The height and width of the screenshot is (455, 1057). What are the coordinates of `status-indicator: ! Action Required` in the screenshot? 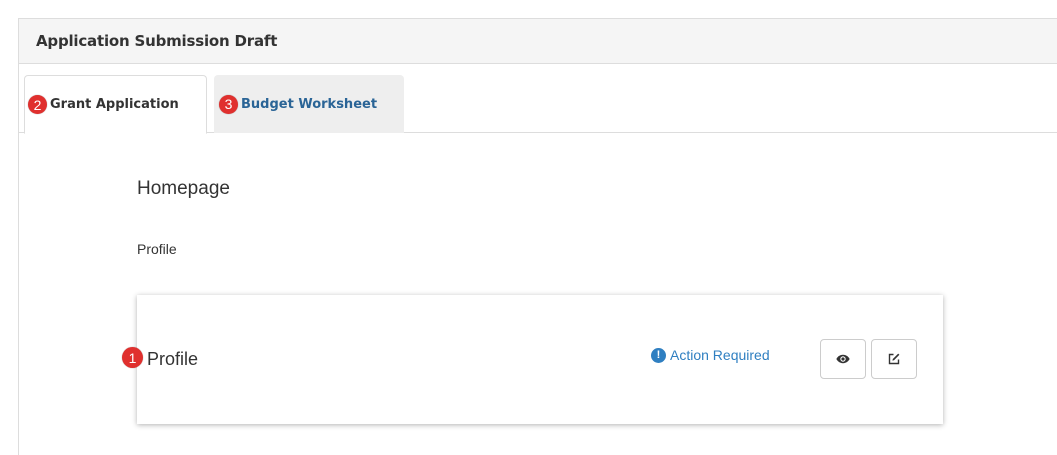 It's located at (710, 355).